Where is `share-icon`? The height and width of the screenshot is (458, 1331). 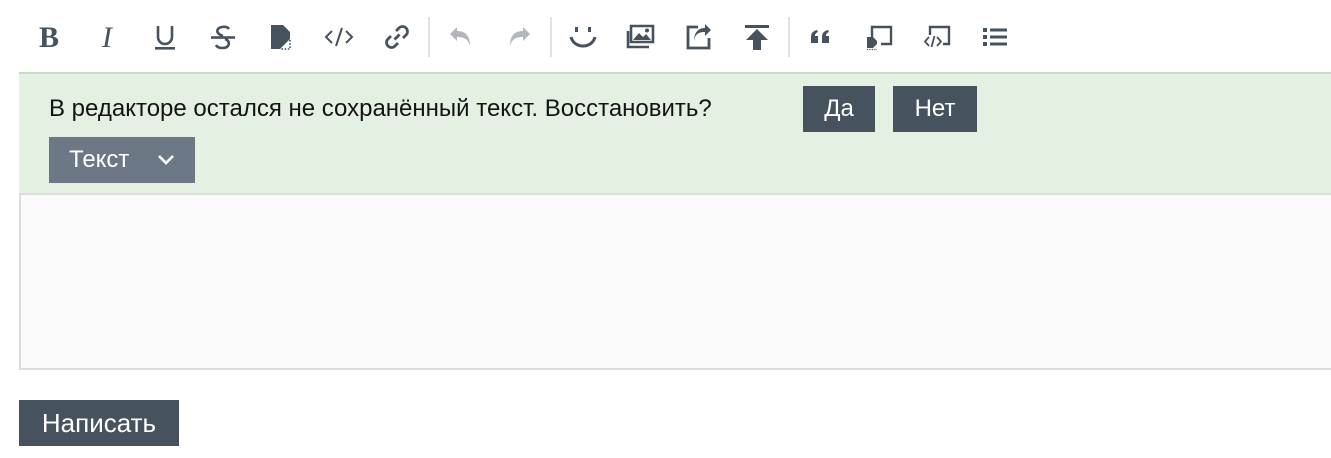 share-icon is located at coordinates (698, 37).